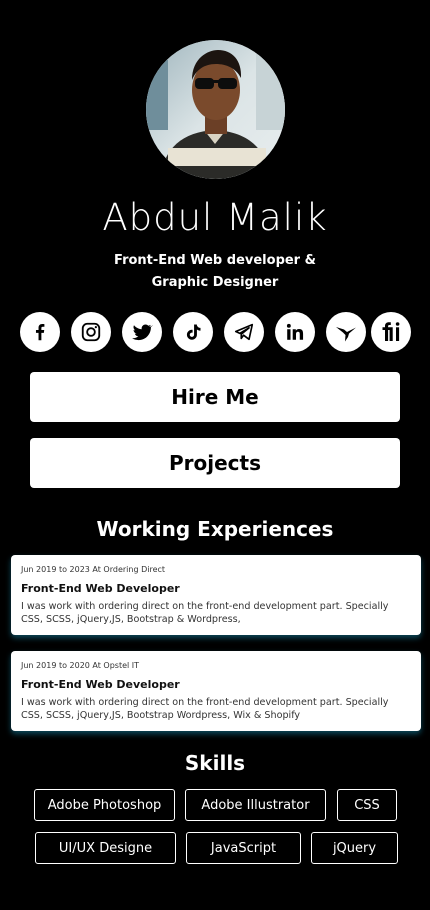  I want to click on profile-name: Abdul Malik, so click(215, 217).